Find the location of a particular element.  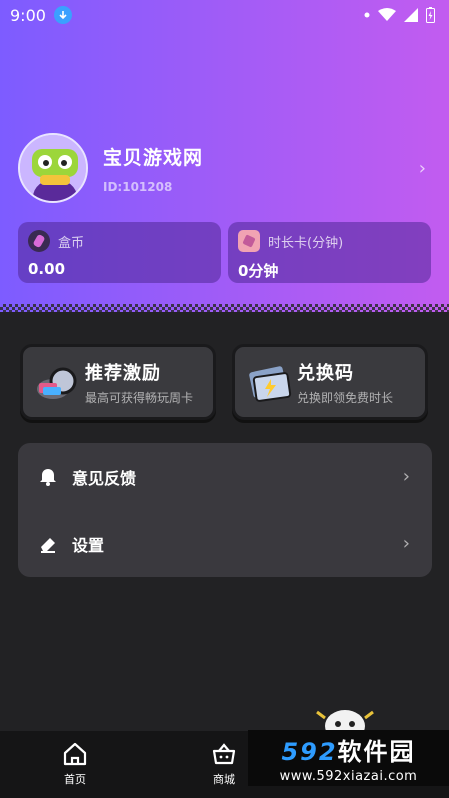

promo-subtitle: 最高可获得畅玩周卡 is located at coordinates (139, 398).